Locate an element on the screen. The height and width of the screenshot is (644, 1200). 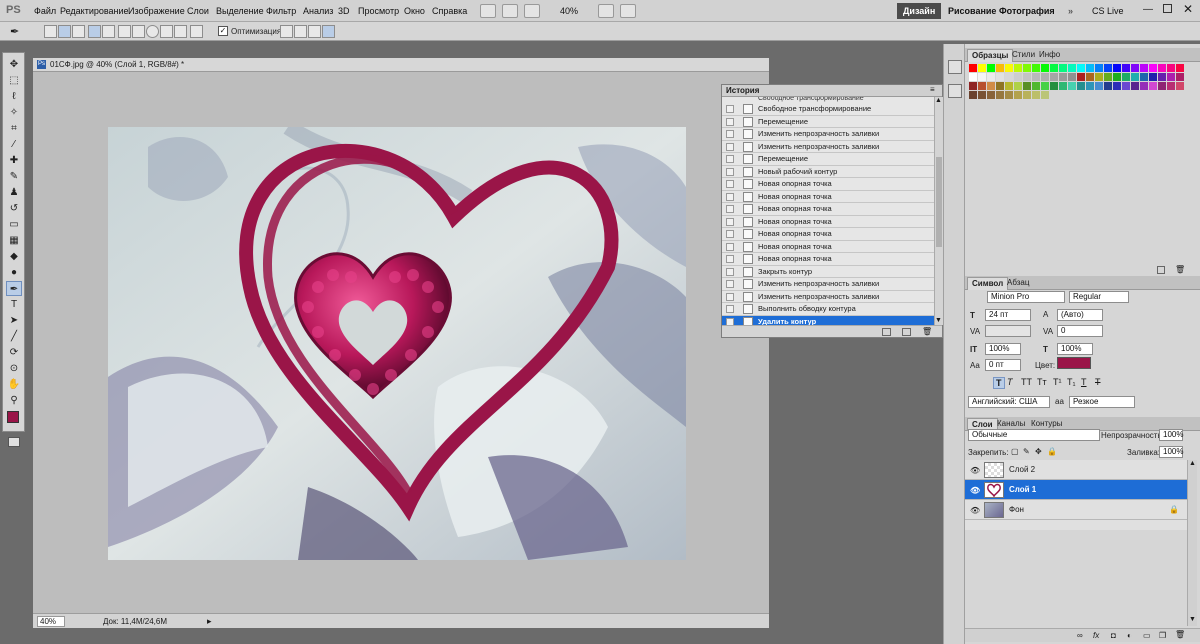
zoom-level: 40% is located at coordinates (569, 11).